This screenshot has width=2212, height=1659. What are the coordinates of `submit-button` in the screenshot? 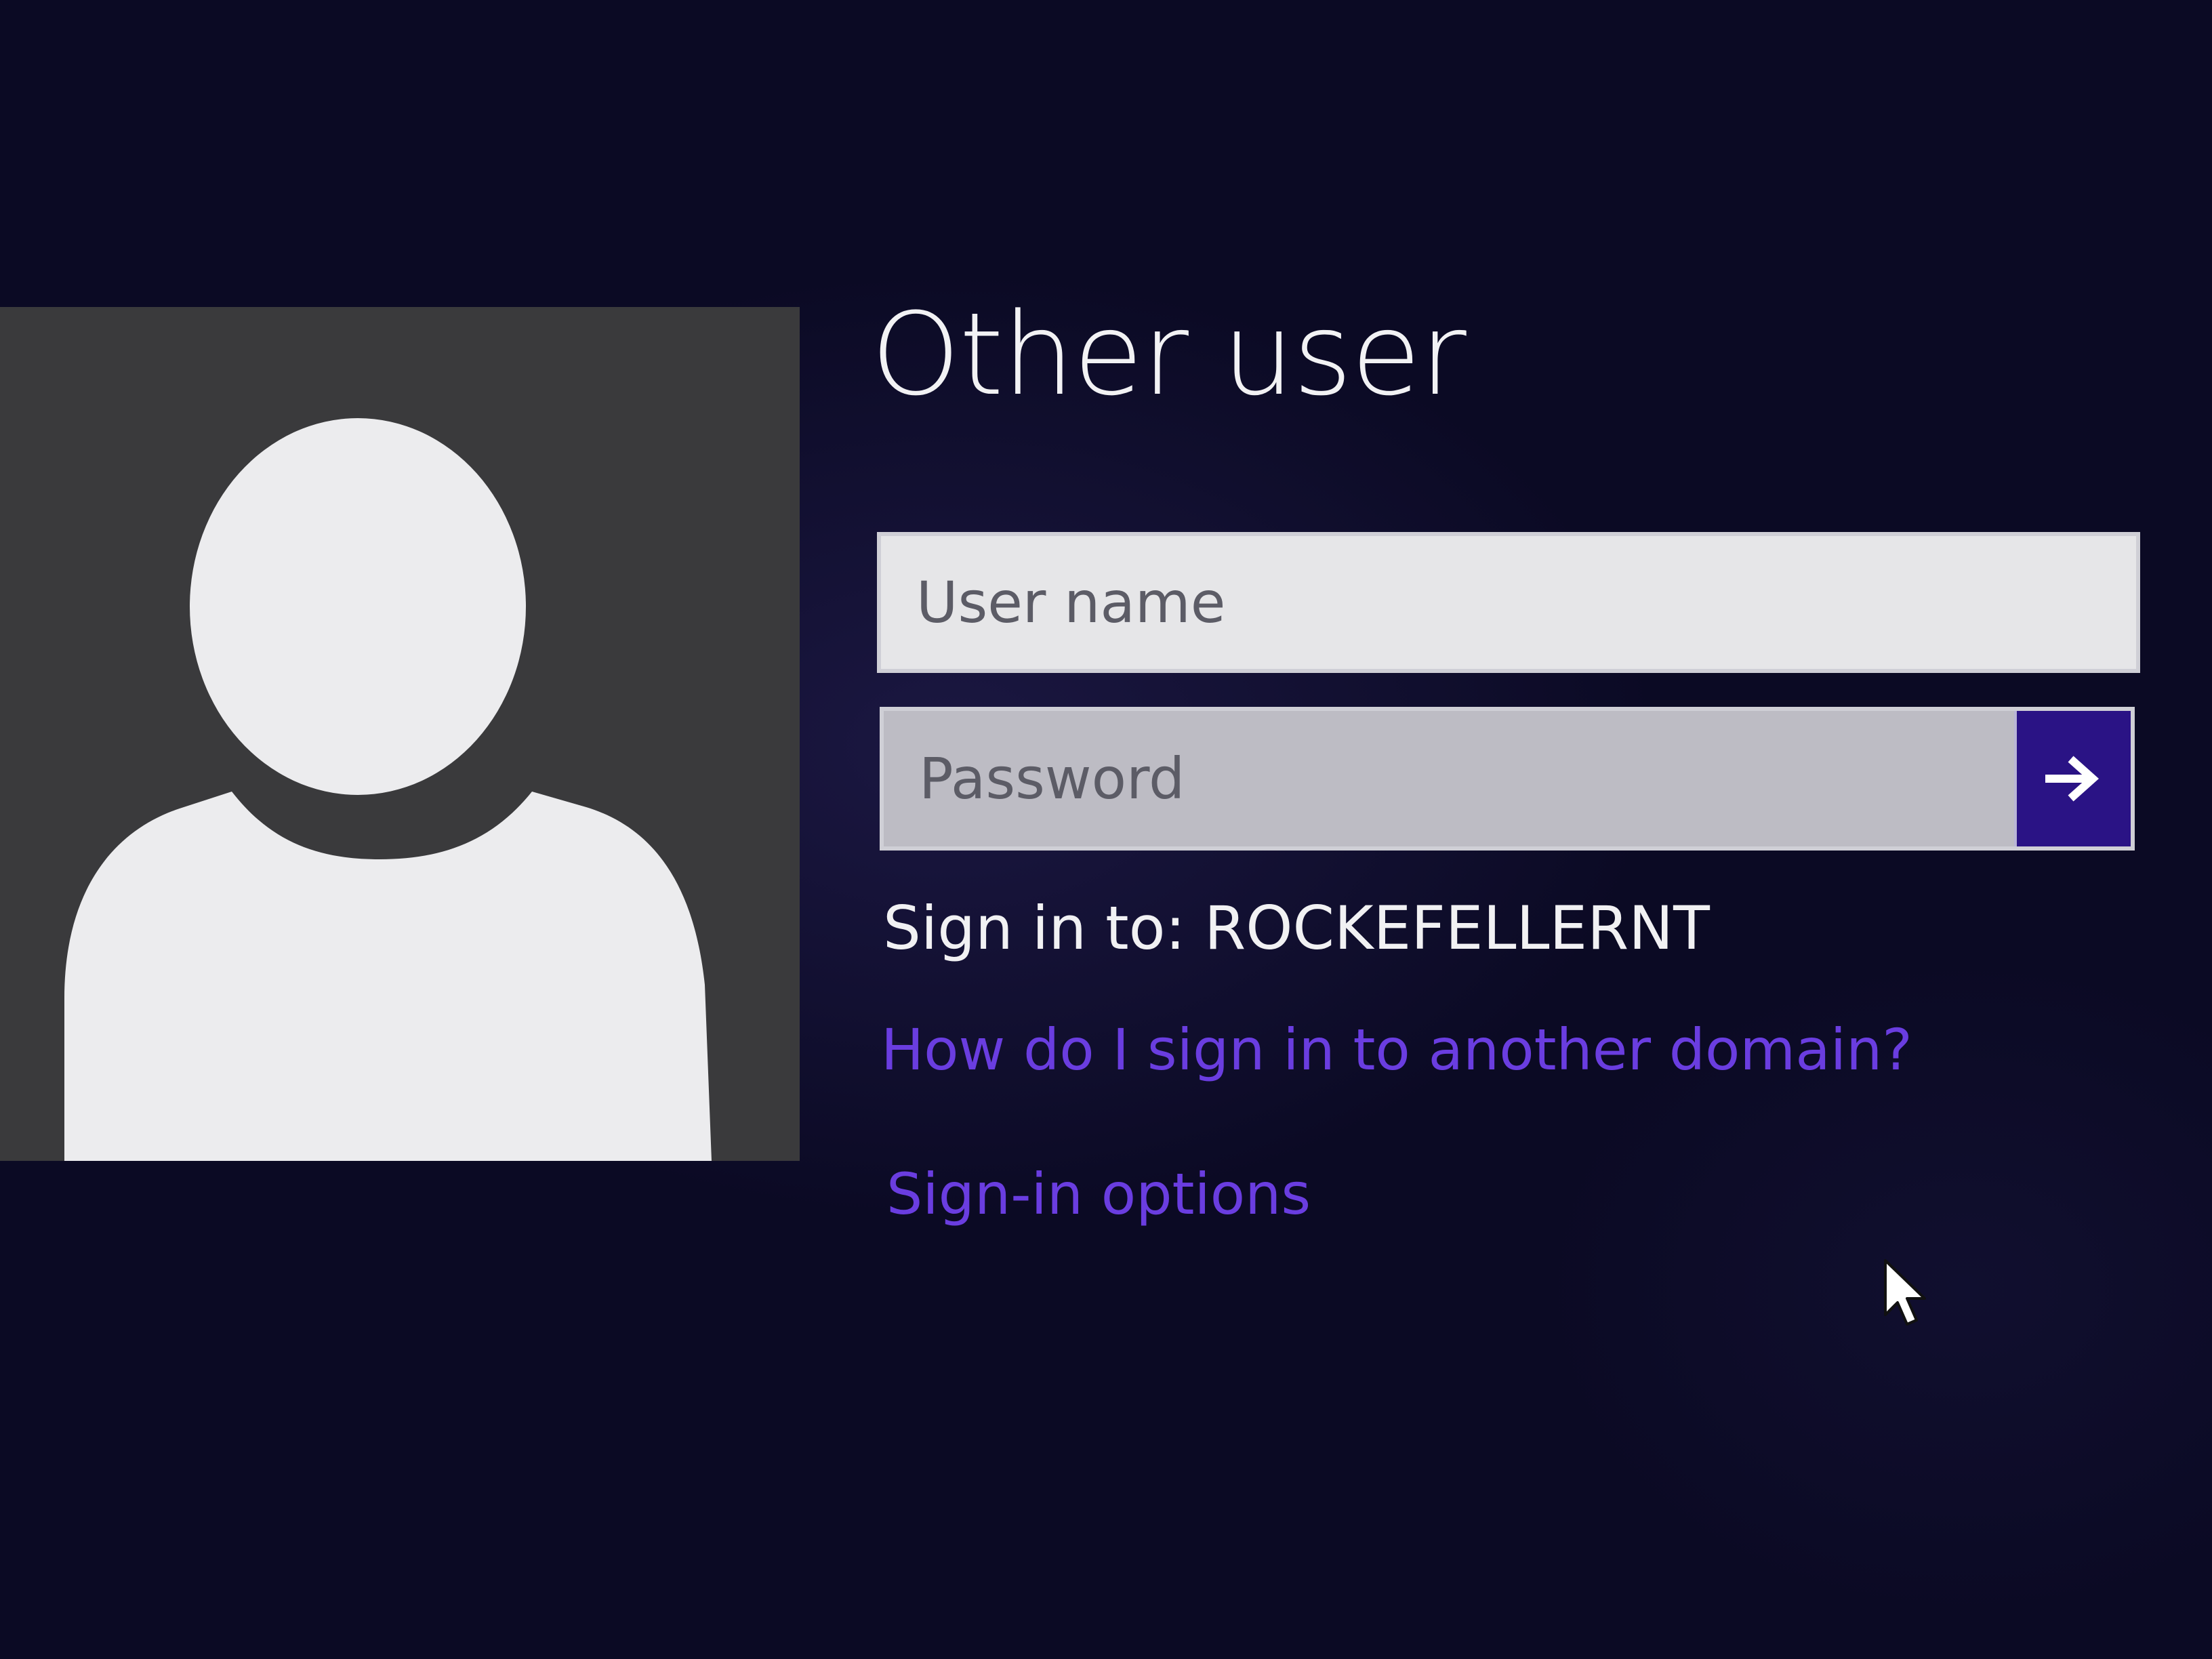 It's located at (2072, 778).